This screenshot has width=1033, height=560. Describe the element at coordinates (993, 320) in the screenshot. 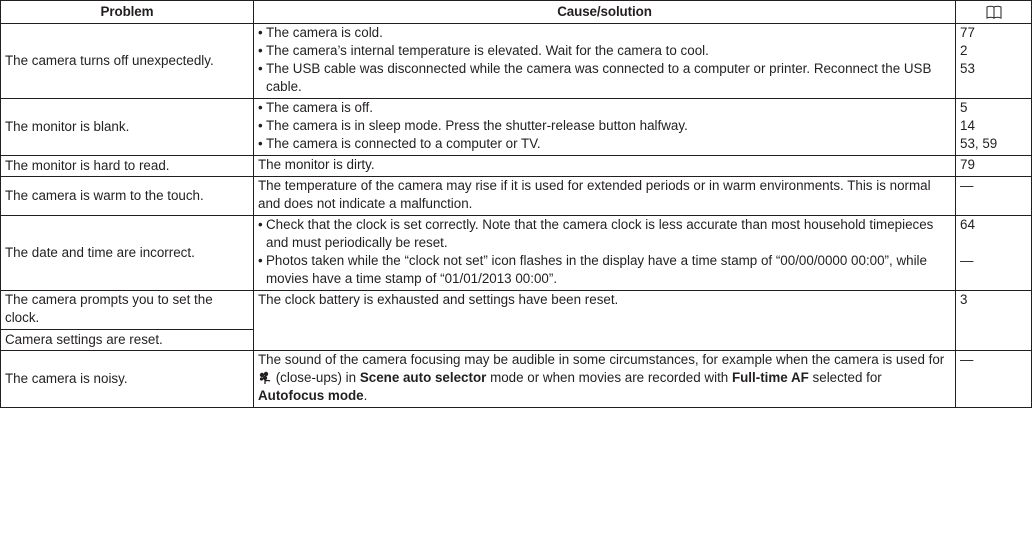

I see `page-ref-link: 3` at that location.